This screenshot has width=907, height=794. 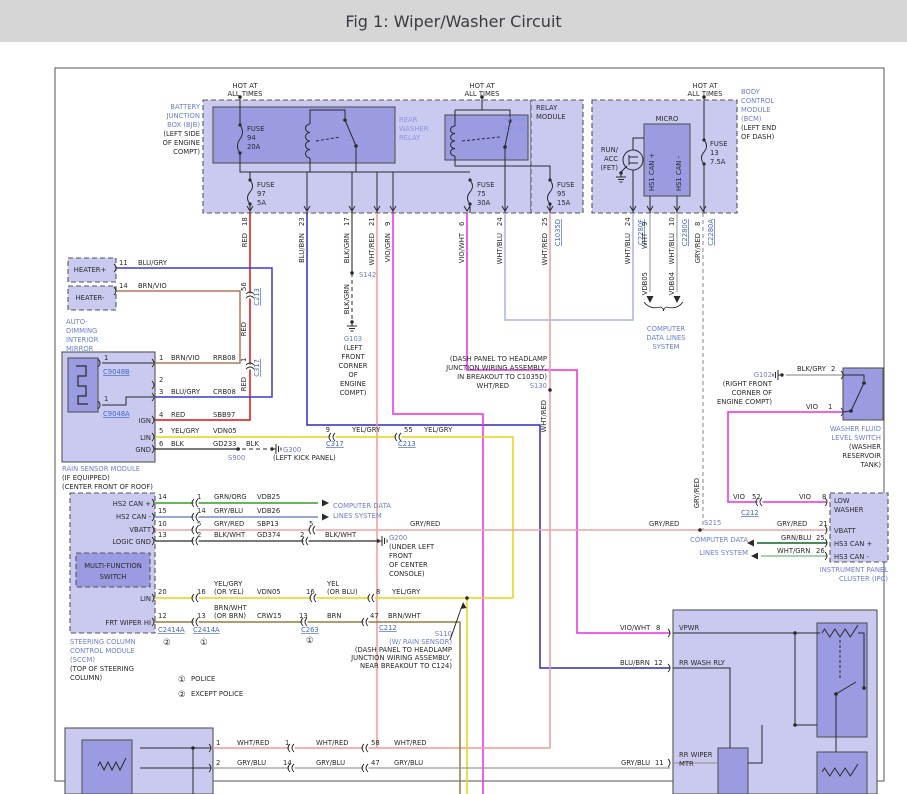 I want to click on label: ENGINE, so click(x=353, y=384).